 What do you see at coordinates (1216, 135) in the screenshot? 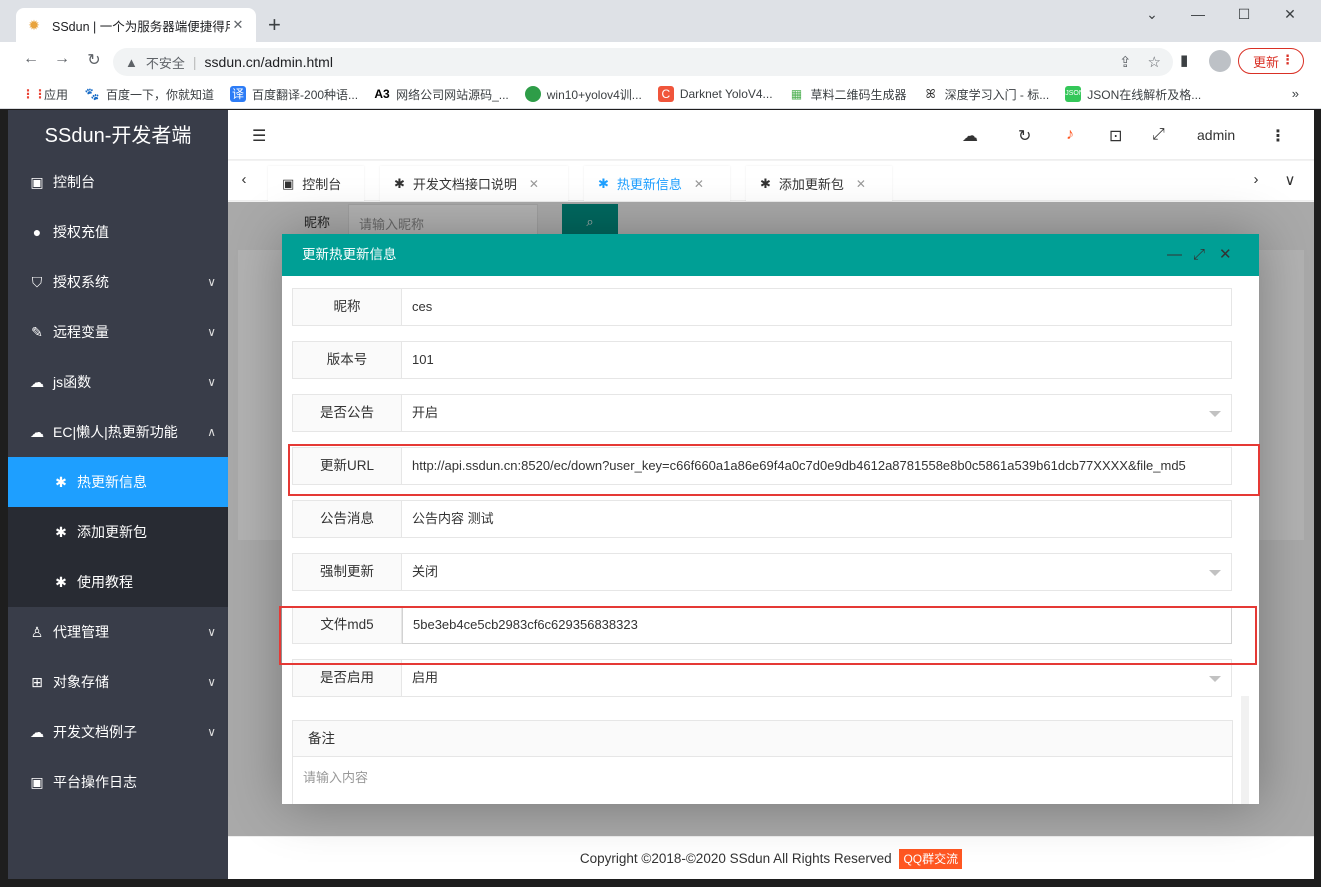
I see `user-name: admin` at bounding box center [1216, 135].